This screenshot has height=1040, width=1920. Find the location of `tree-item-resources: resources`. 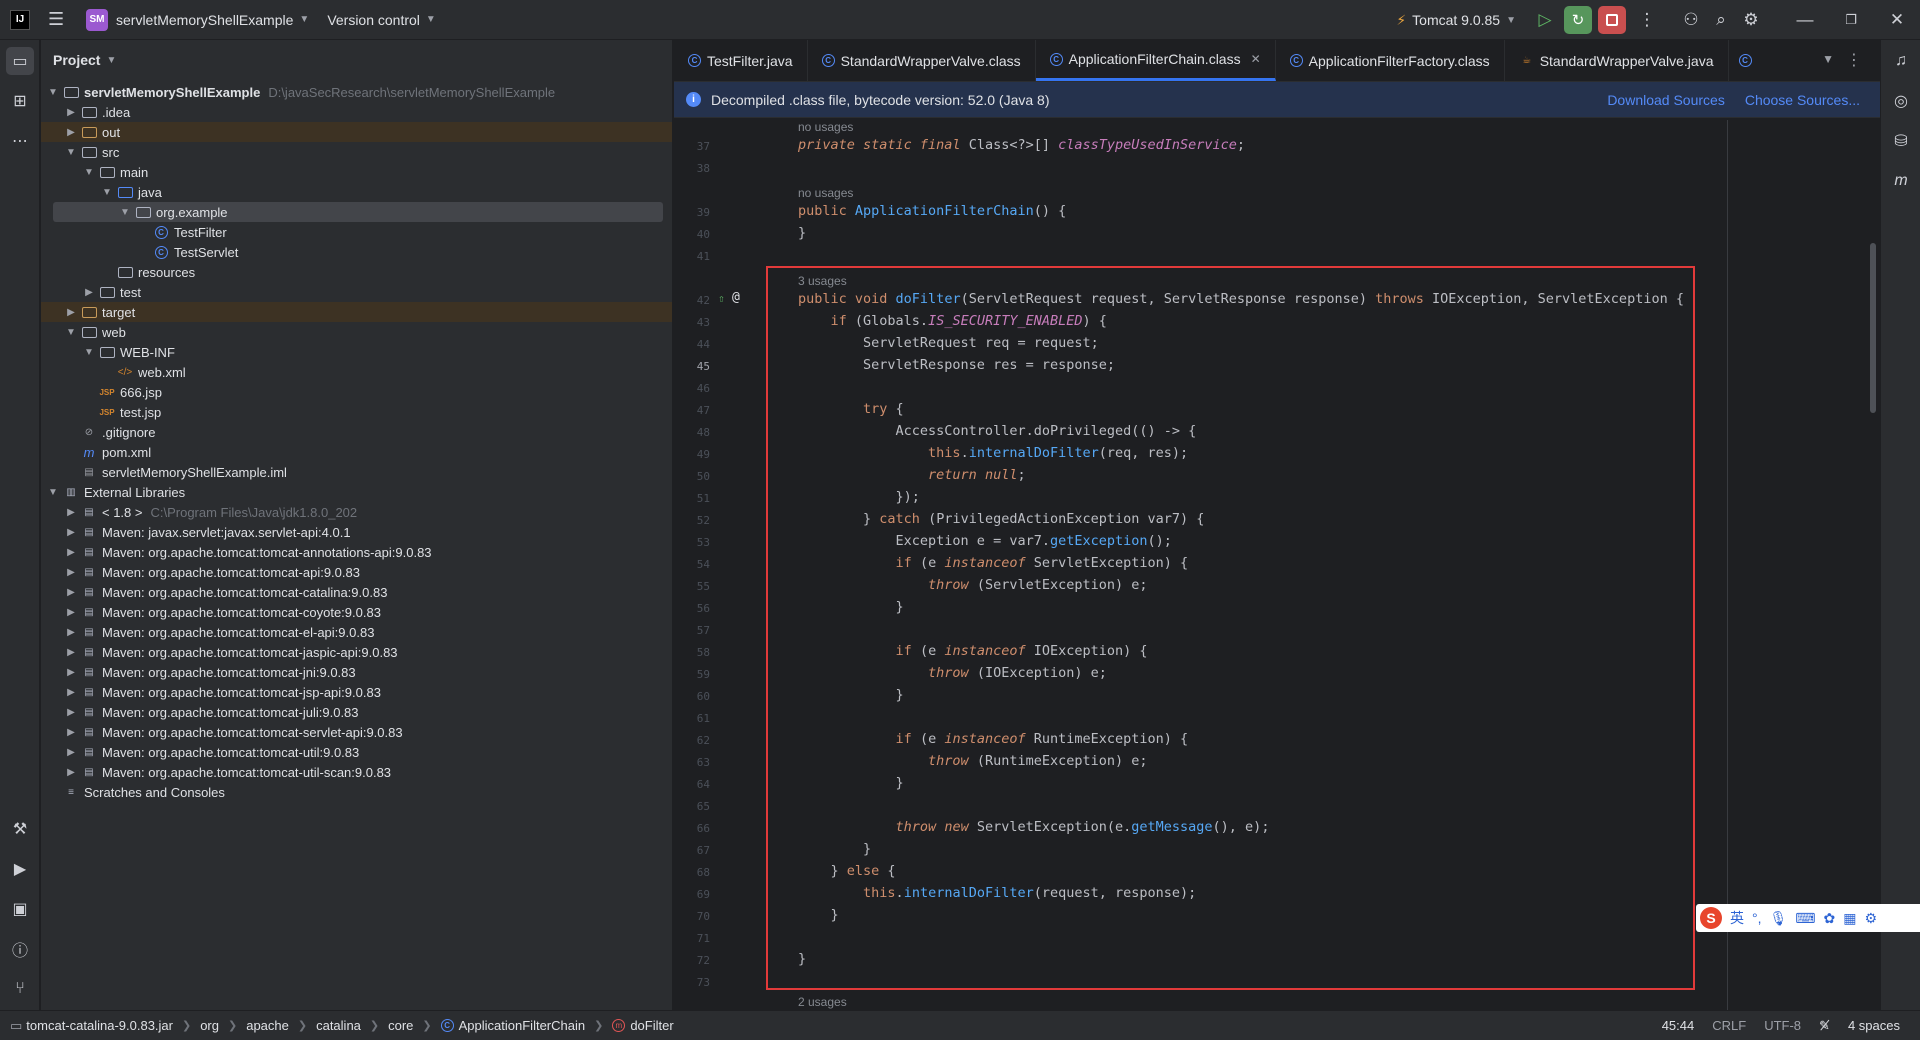

tree-item-resources: resources is located at coordinates (356, 272).